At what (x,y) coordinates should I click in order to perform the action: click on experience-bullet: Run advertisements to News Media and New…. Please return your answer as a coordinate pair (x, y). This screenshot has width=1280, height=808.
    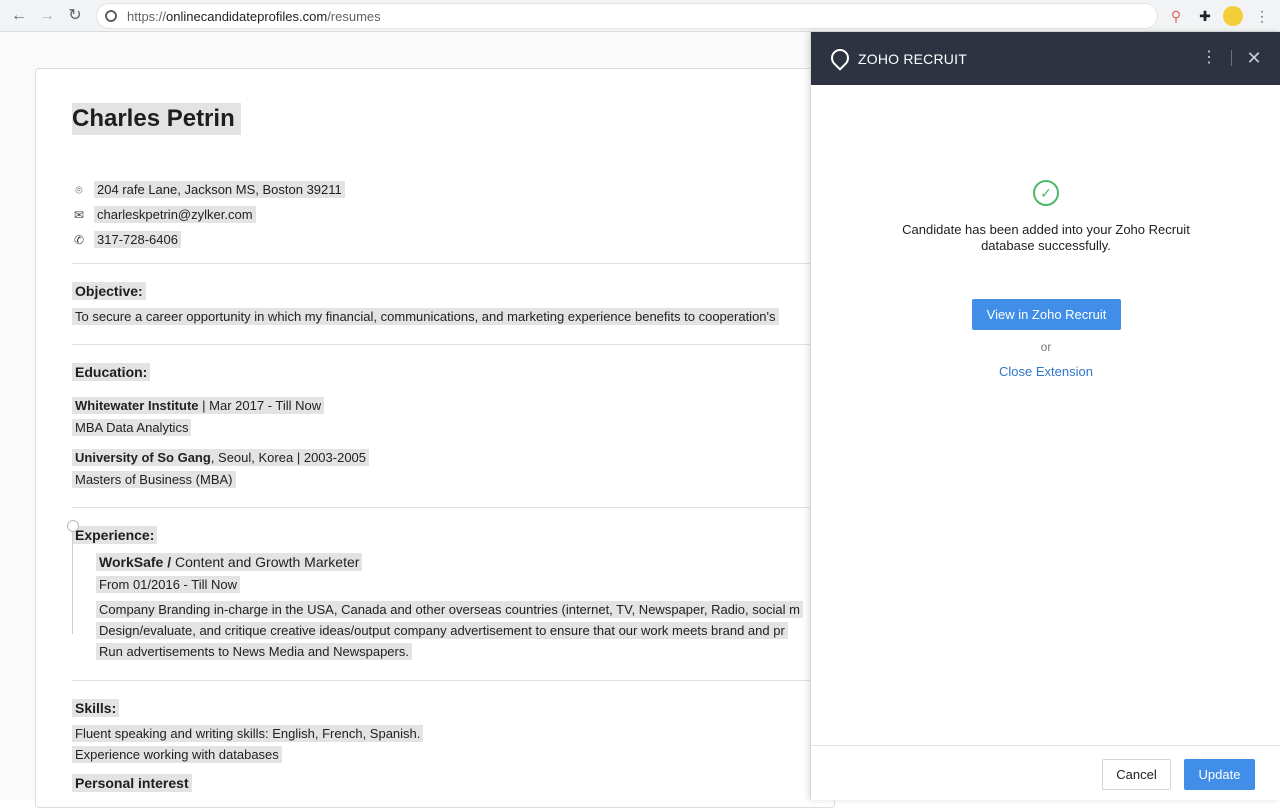
    Looking at the image, I should click on (254, 651).